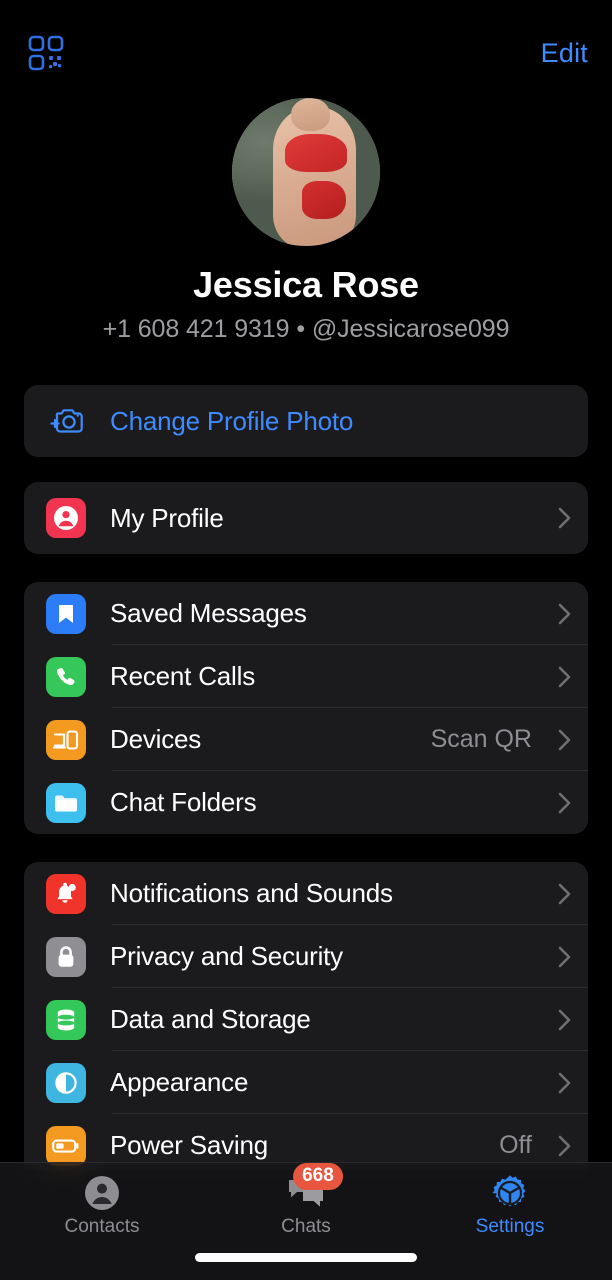 This screenshot has width=612, height=1280. I want to click on tab-label: Chats, so click(306, 1226).